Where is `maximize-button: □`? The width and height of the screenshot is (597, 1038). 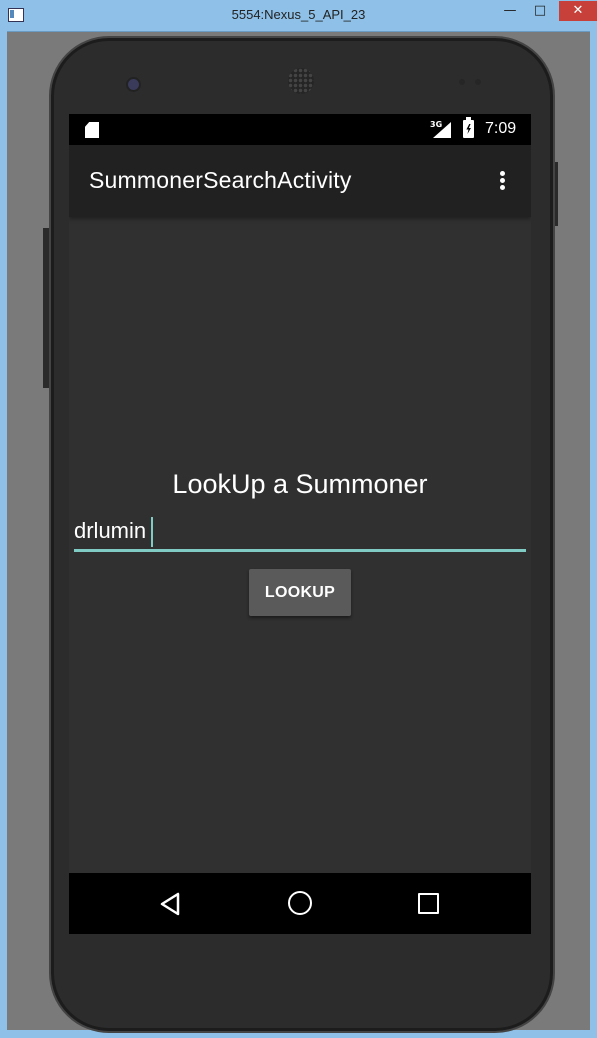 maximize-button: □ is located at coordinates (540, 11).